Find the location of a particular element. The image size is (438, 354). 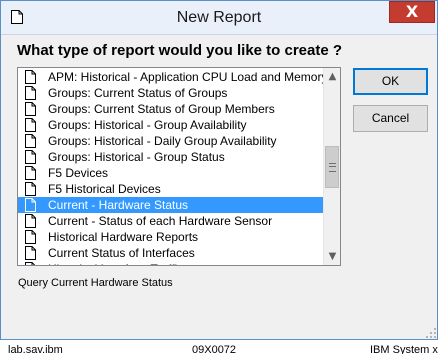

list-item: F5 Historical Devices is located at coordinates (170, 189).